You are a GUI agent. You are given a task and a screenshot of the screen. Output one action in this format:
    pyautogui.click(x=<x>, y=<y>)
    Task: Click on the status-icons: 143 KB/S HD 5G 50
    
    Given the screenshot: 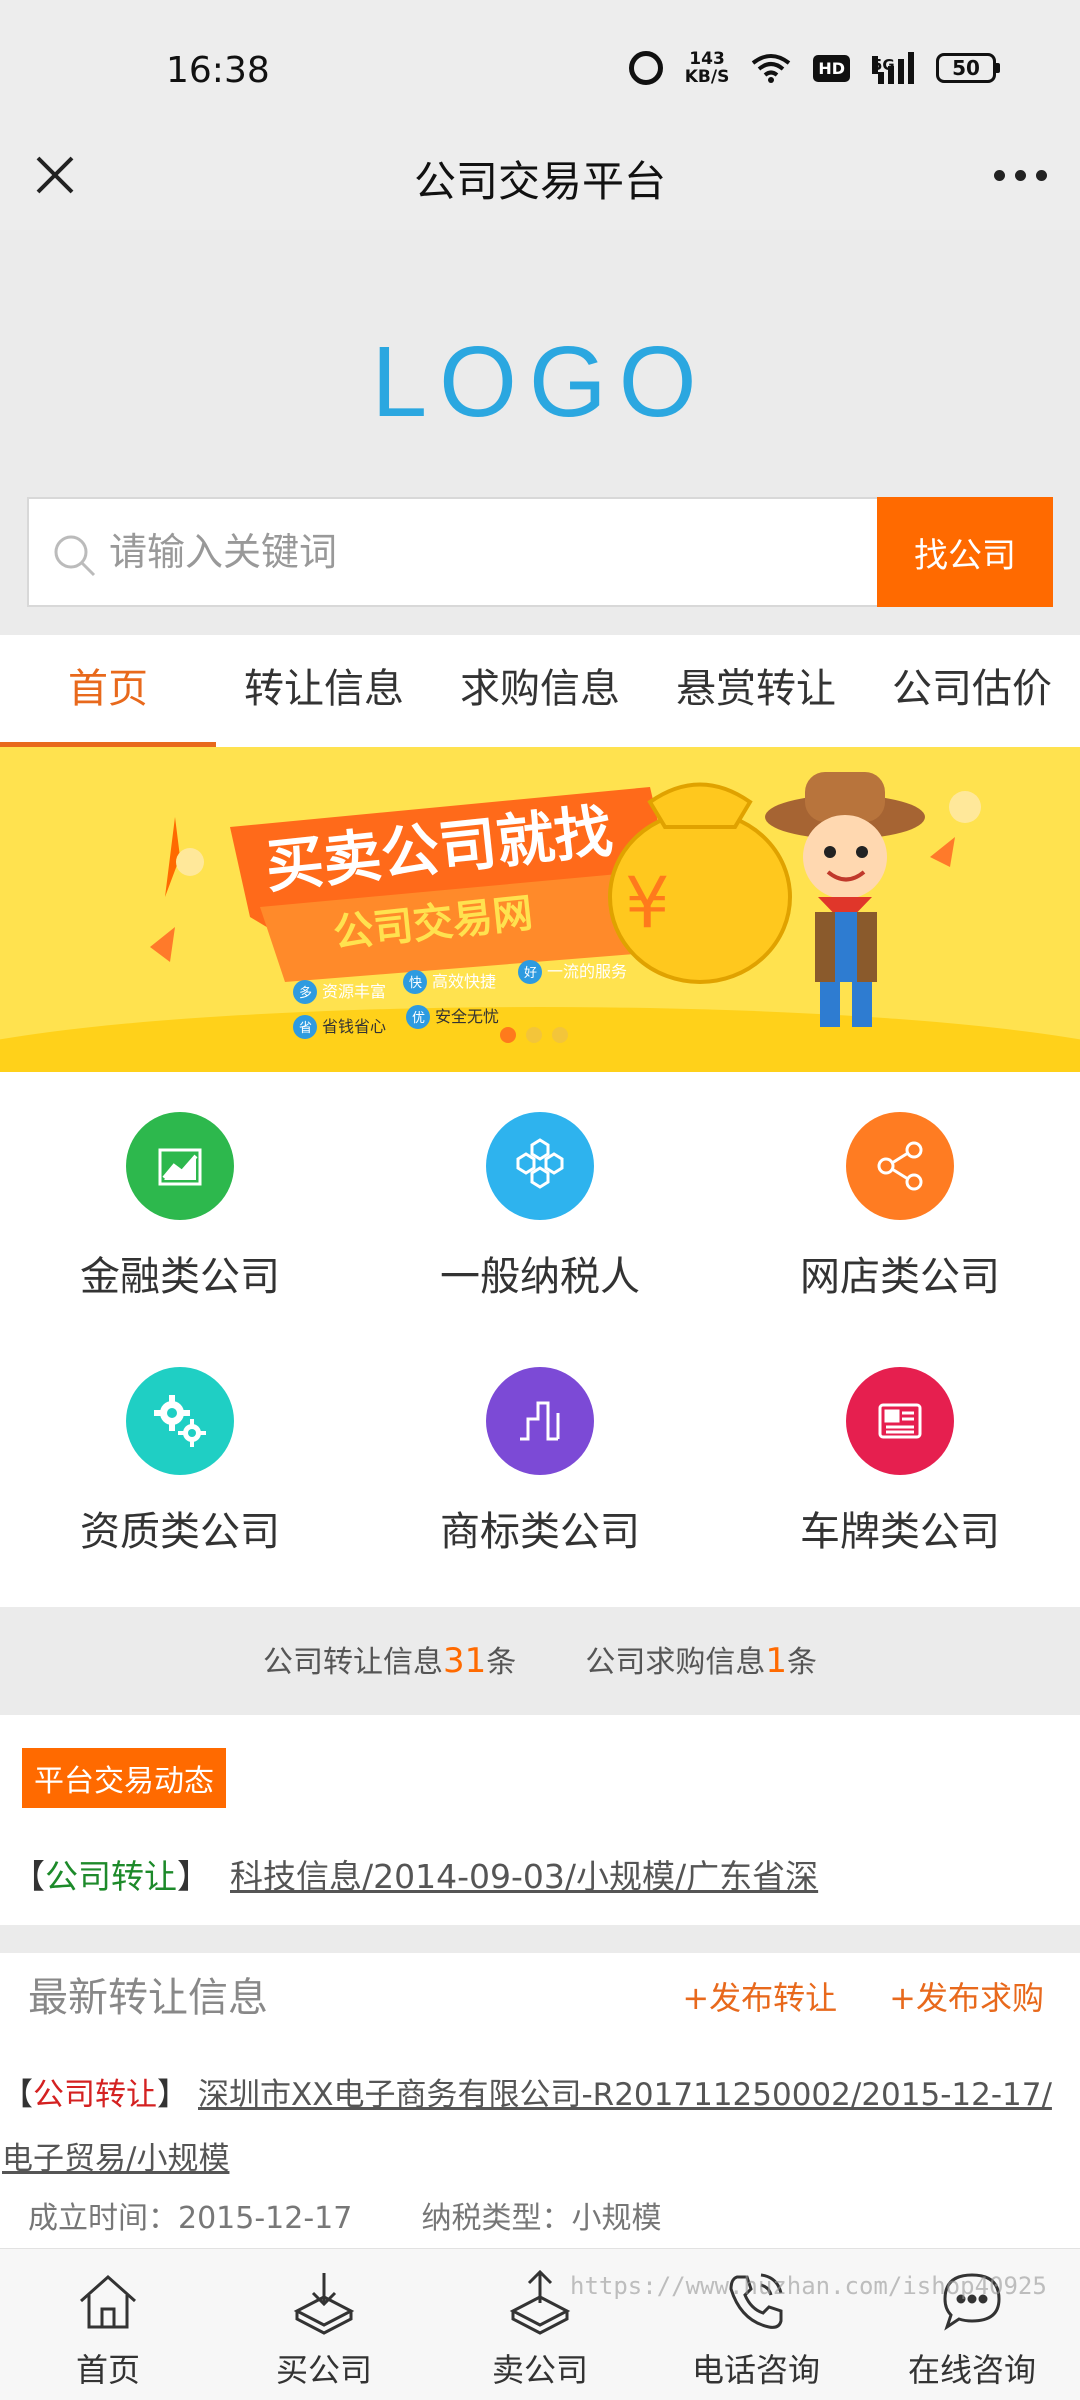 What is the action you would take?
    pyautogui.click(x=814, y=68)
    